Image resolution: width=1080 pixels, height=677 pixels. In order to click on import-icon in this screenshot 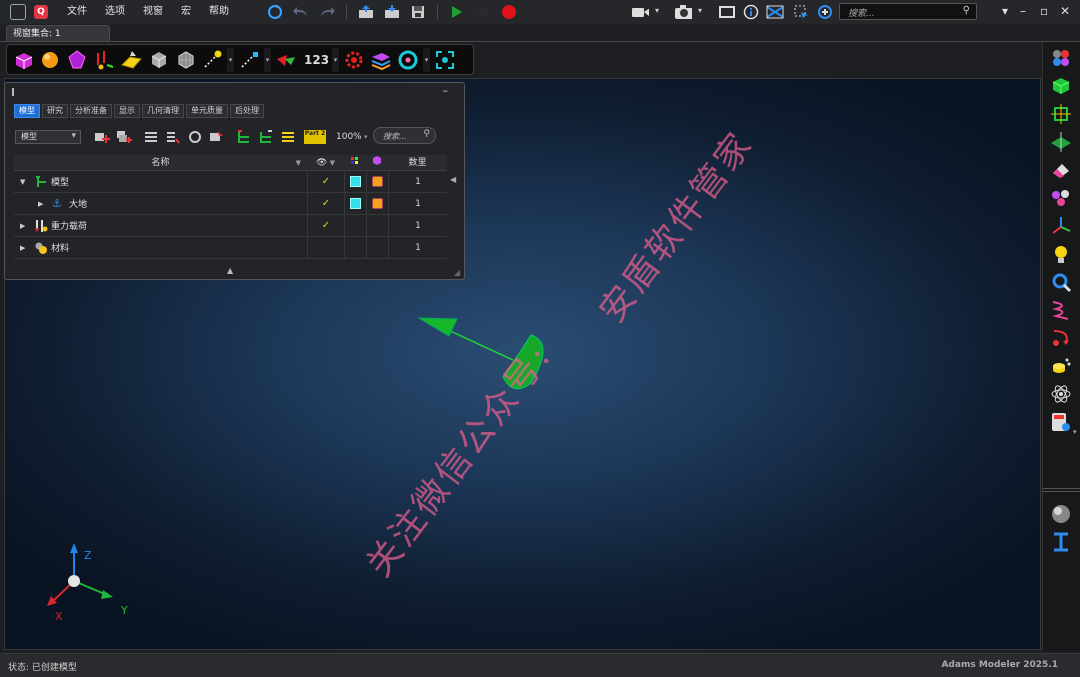, I will do `click(366, 12)`.